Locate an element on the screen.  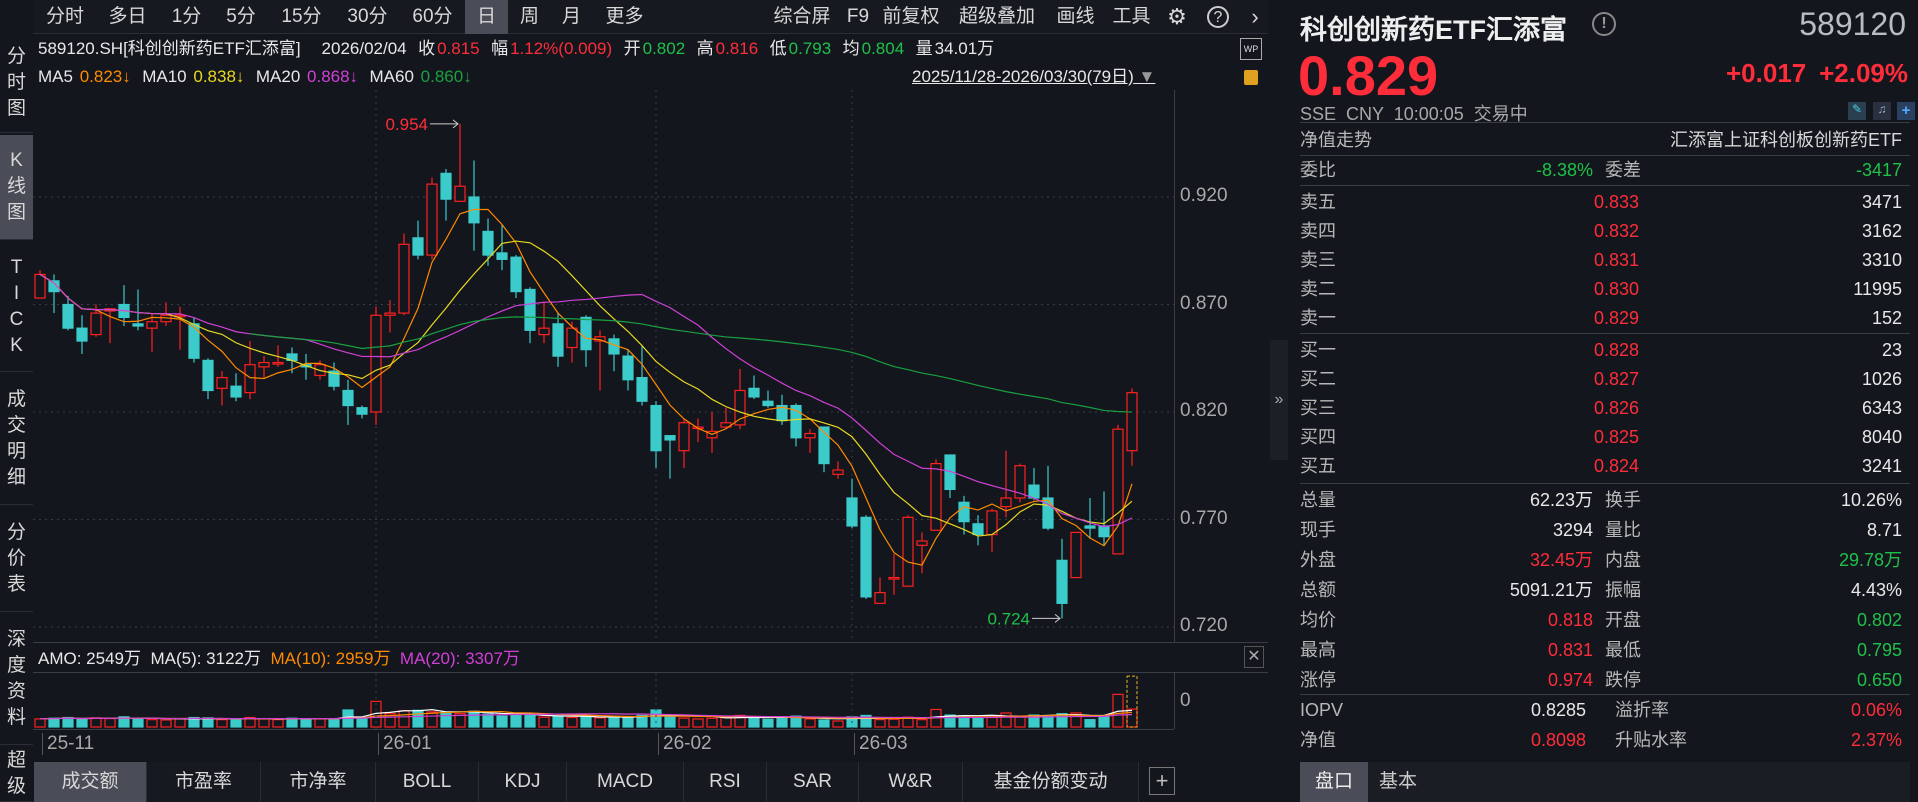
tab-pankou: 盘口 is located at coordinates (1334, 782).